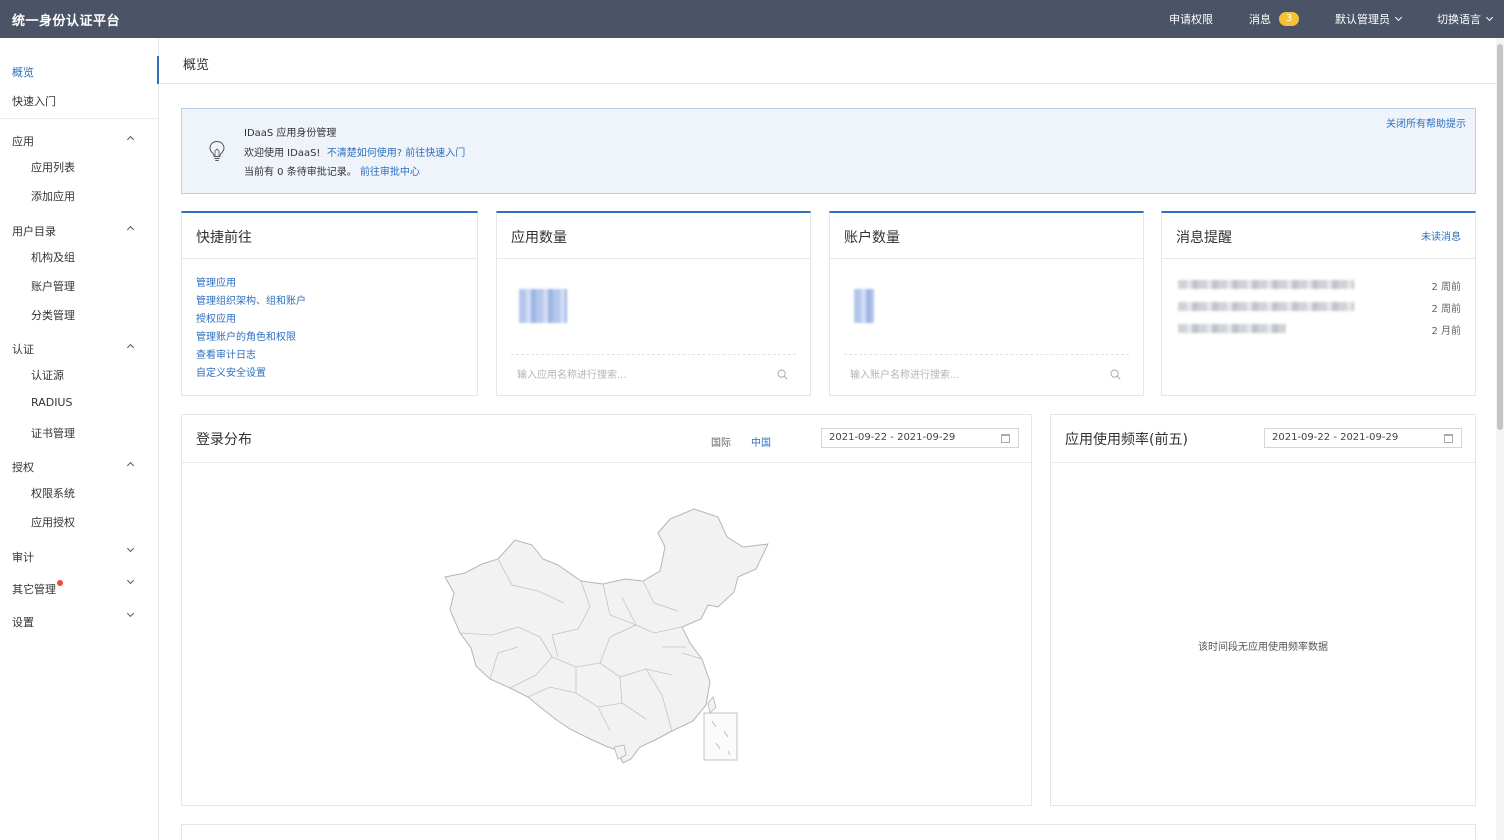 Image resolution: width=1504 pixels, height=840 pixels. What do you see at coordinates (1126, 440) in the screenshot?
I see `card-title: 应用使用频率(前五)` at bounding box center [1126, 440].